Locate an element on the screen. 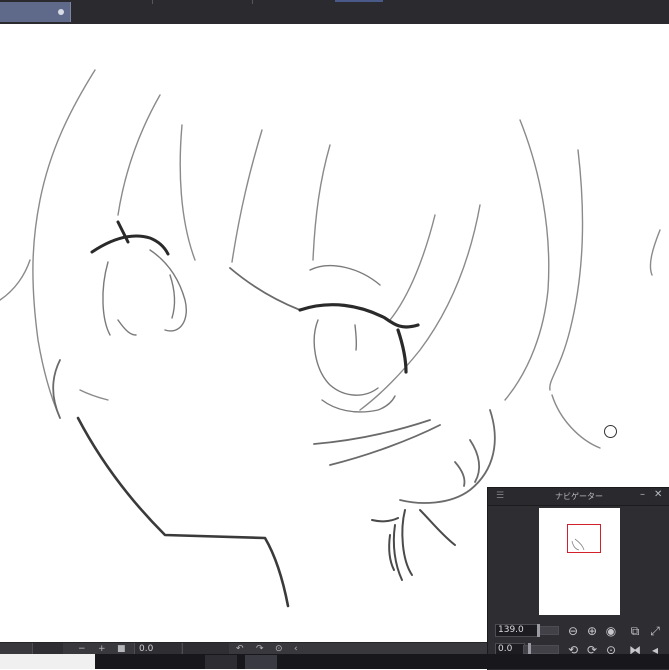 The height and width of the screenshot is (670, 669). zoom-in-icon: ⊕ is located at coordinates (592, 631).